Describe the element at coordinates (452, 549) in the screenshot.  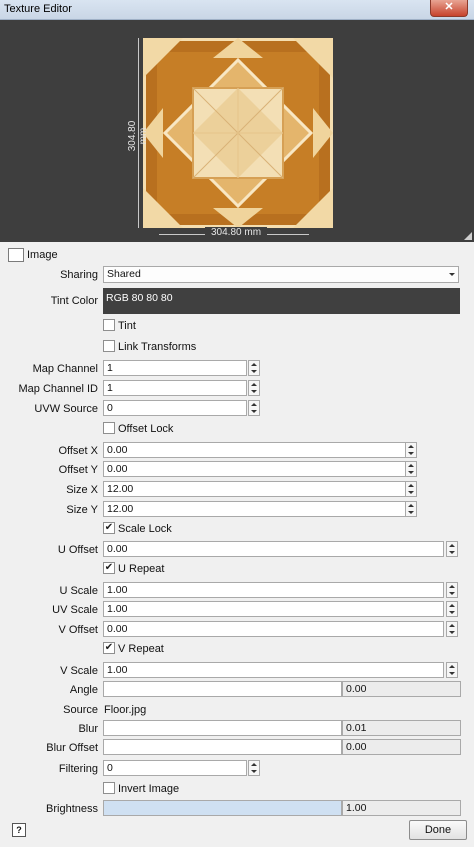
I see `u-offset-spinner` at that location.